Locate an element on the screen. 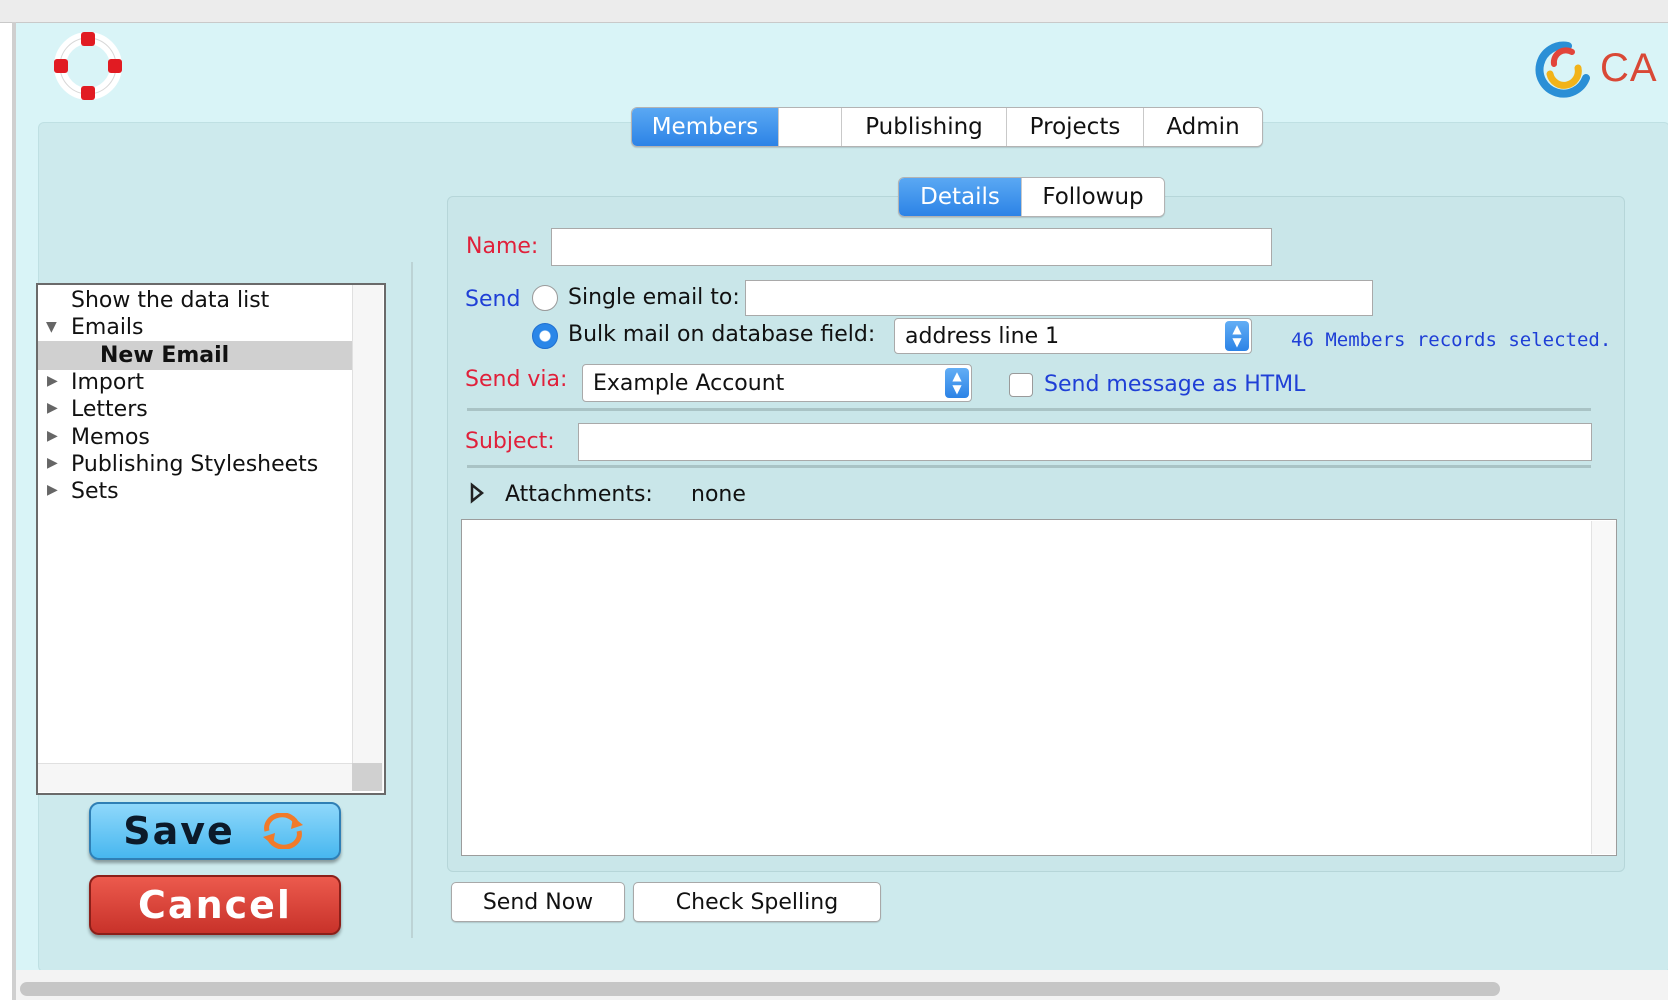 The height and width of the screenshot is (1000, 1668). subject-label: Subject: is located at coordinates (510, 441).